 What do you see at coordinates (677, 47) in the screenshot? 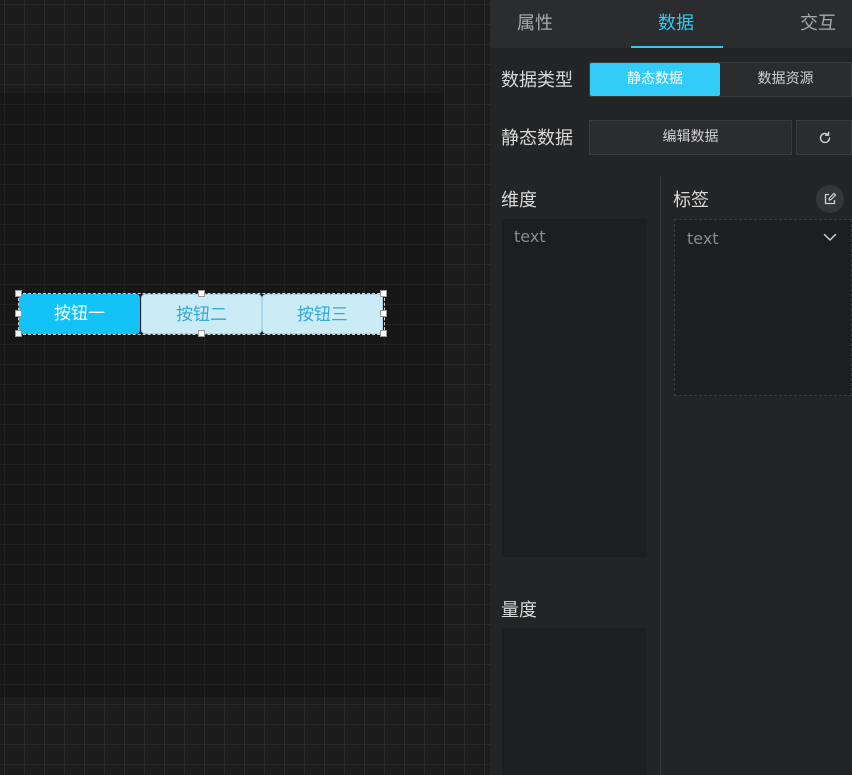
I see `active-tab-indicator` at bounding box center [677, 47].